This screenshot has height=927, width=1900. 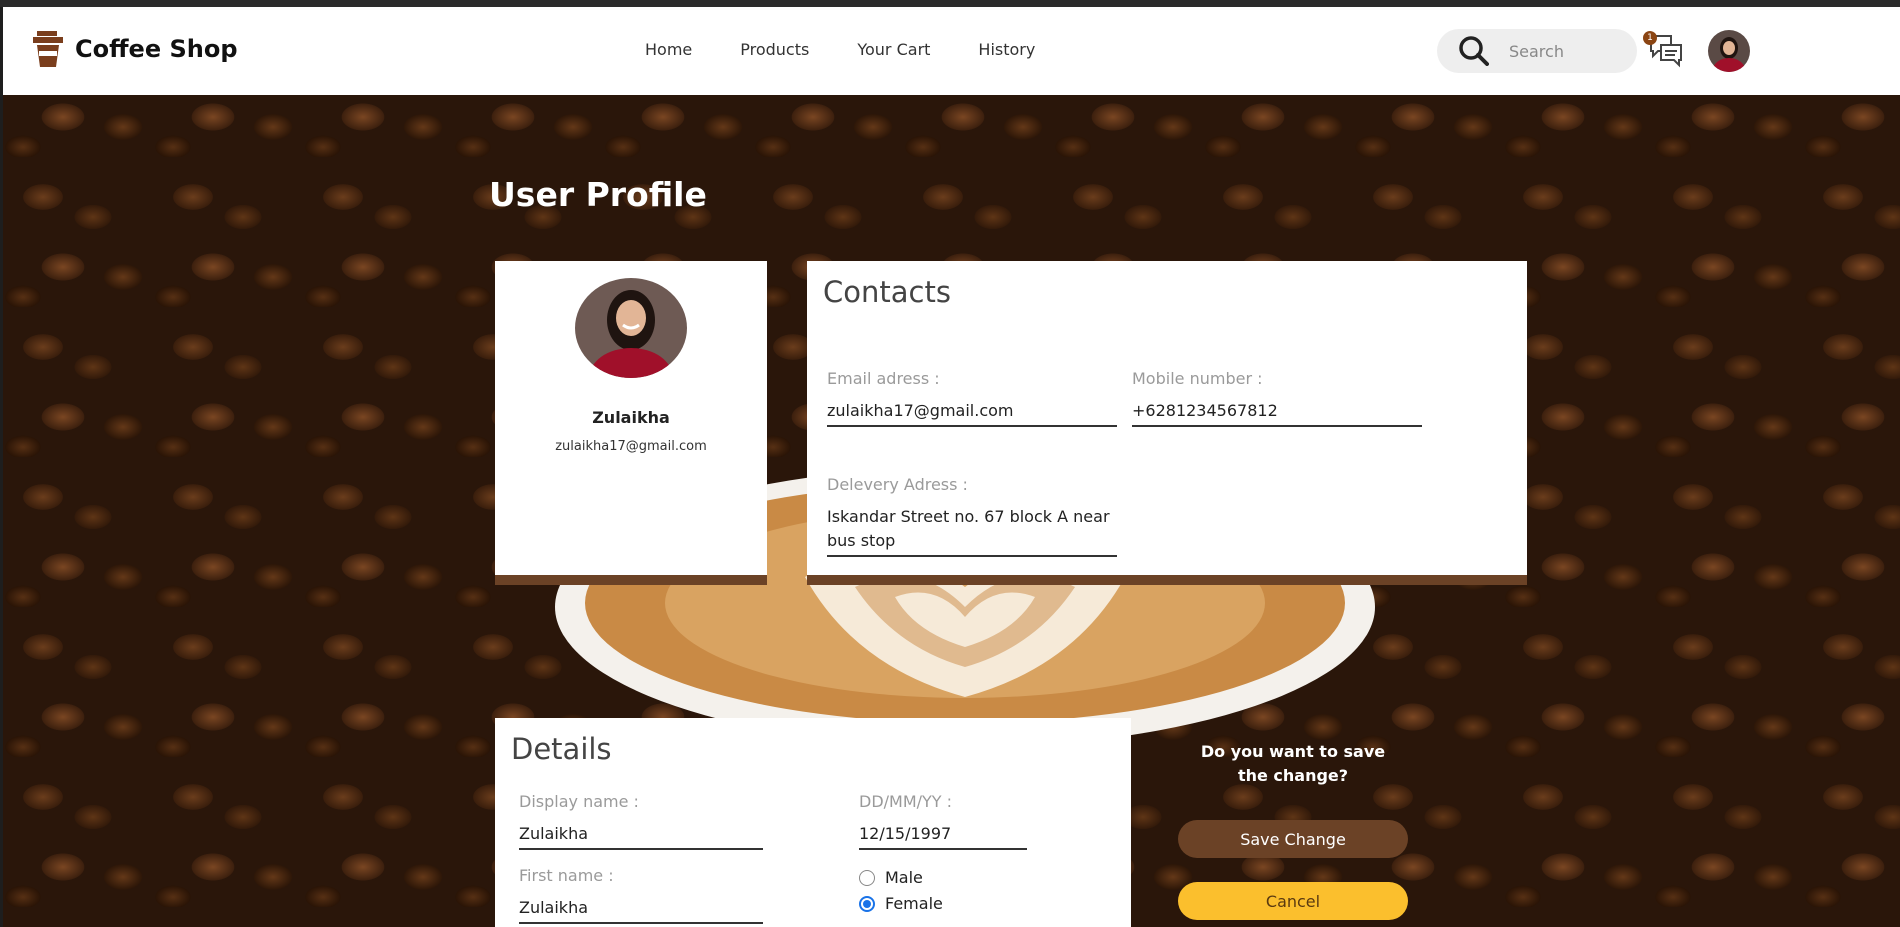 What do you see at coordinates (1006, 49) in the screenshot?
I see `nav-history: History` at bounding box center [1006, 49].